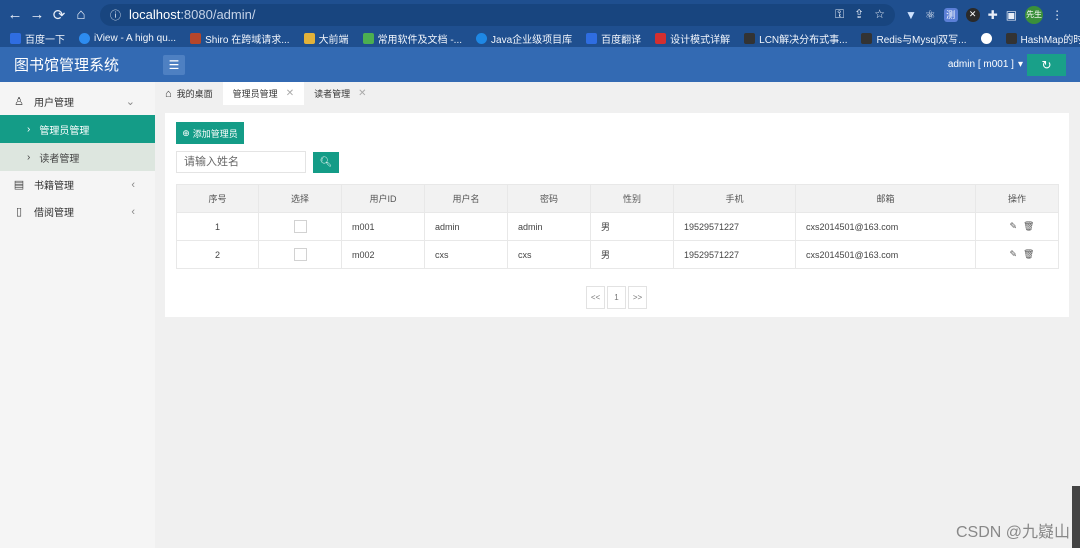  What do you see at coordinates (77, 211) in the screenshot?
I see `sidebar-item-borrow-management: ▯ 借阅管理 ‹` at bounding box center [77, 211].